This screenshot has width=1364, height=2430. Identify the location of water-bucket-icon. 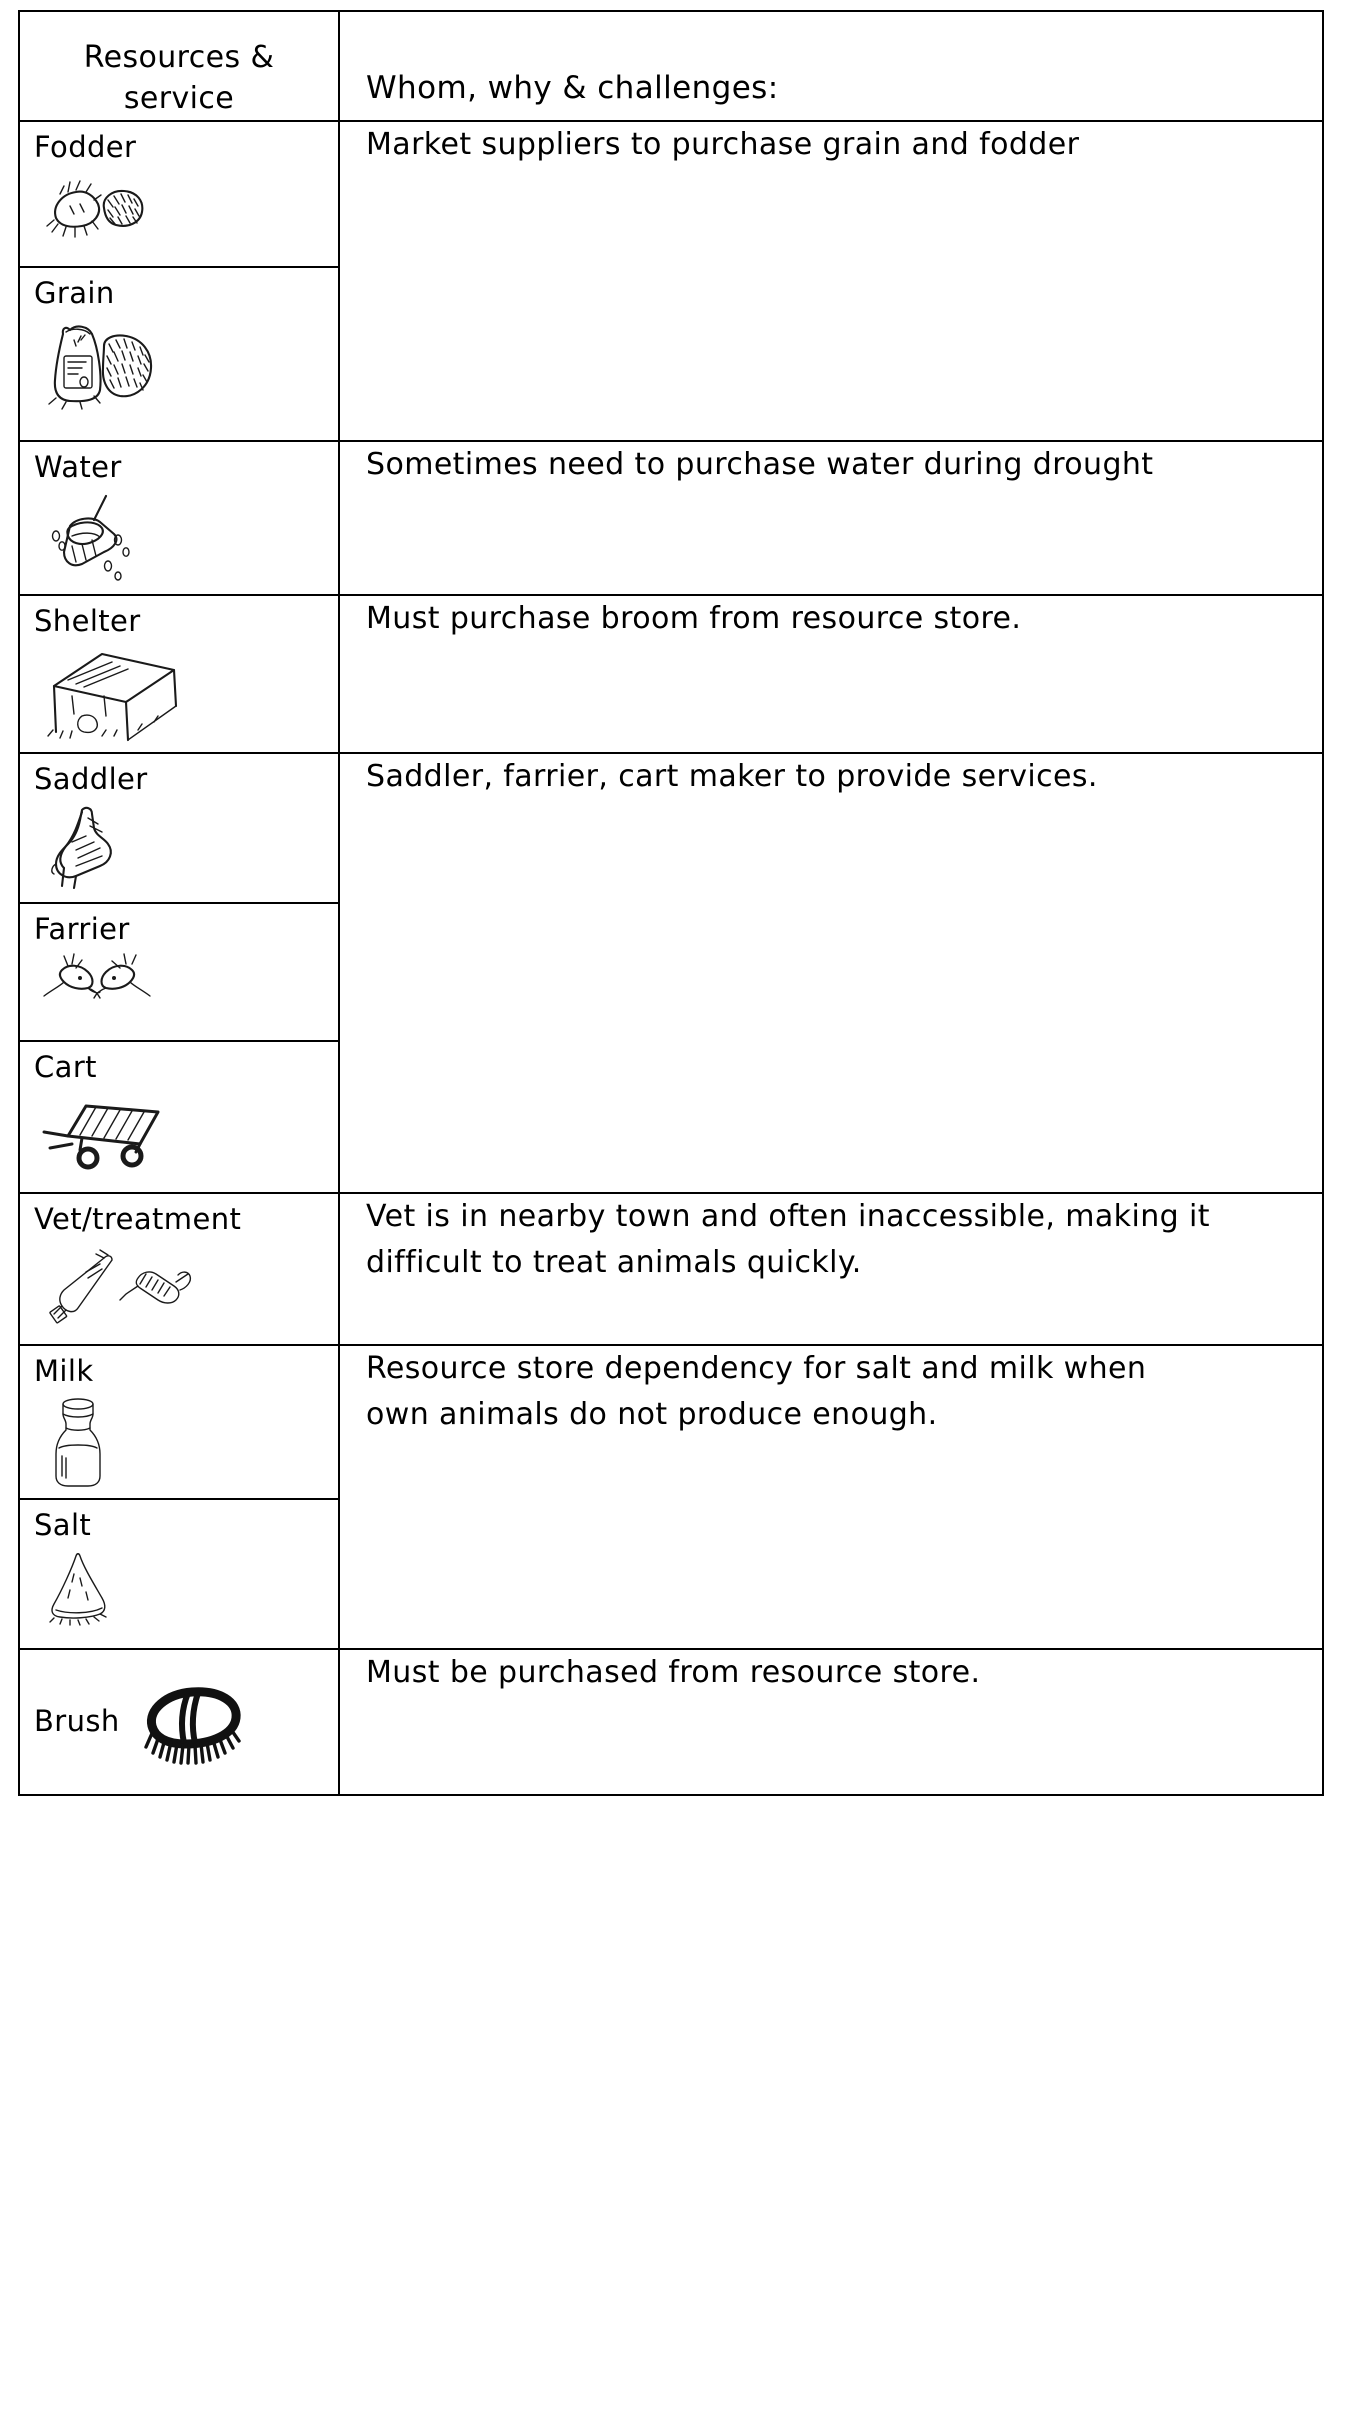
(179, 539).